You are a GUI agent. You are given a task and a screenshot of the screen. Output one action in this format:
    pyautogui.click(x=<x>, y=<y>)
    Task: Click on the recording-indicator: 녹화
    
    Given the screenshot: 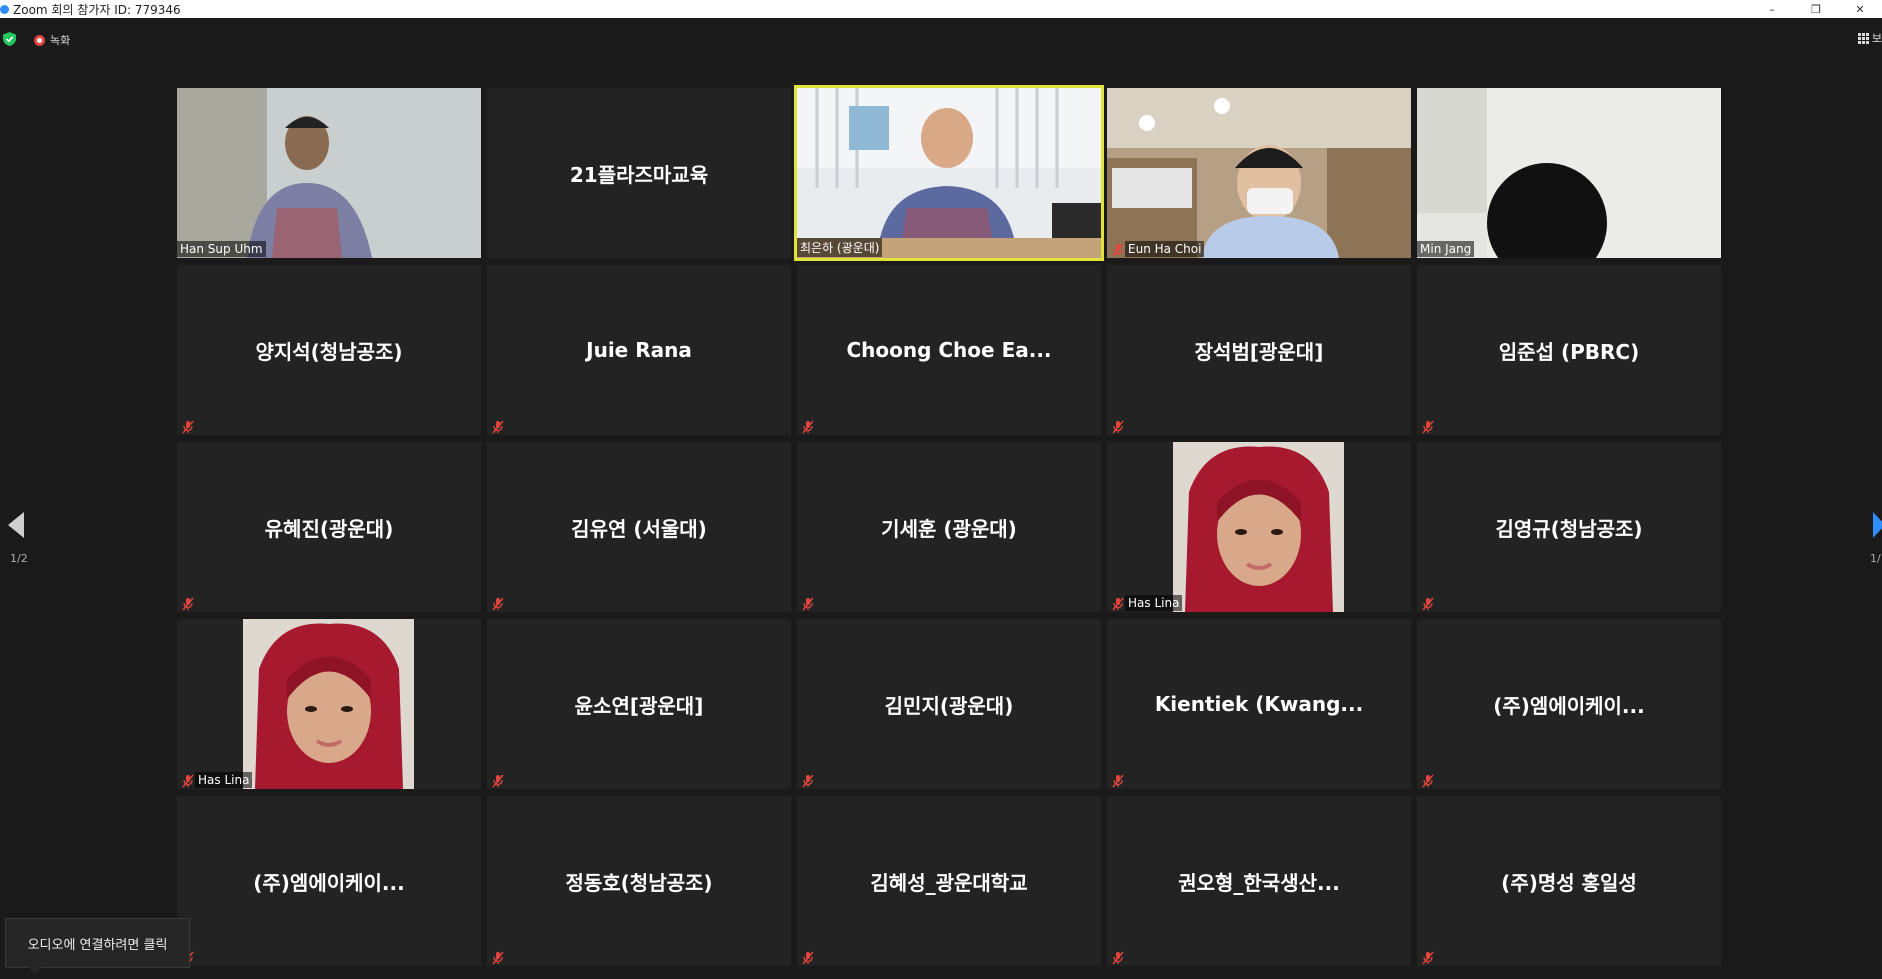 What is the action you would take?
    pyautogui.click(x=52, y=40)
    